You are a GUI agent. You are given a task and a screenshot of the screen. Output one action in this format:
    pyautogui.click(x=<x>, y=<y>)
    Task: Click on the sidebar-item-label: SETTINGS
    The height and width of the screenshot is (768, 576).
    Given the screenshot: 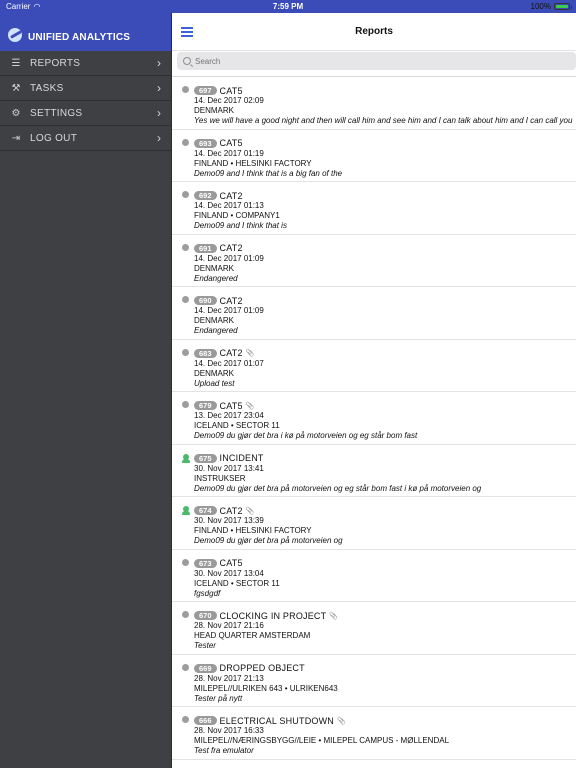 What is the action you would take?
    pyautogui.click(x=56, y=113)
    